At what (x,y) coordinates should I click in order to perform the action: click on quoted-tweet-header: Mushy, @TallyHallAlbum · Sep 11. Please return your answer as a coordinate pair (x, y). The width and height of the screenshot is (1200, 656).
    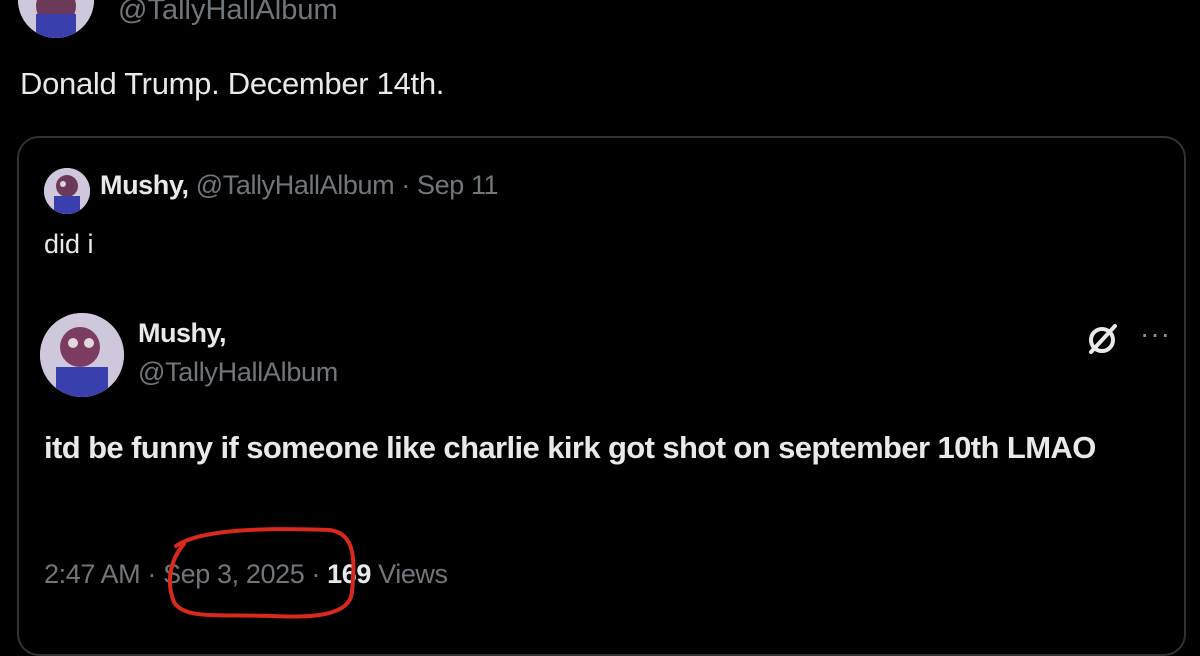
    Looking at the image, I should click on (299, 185).